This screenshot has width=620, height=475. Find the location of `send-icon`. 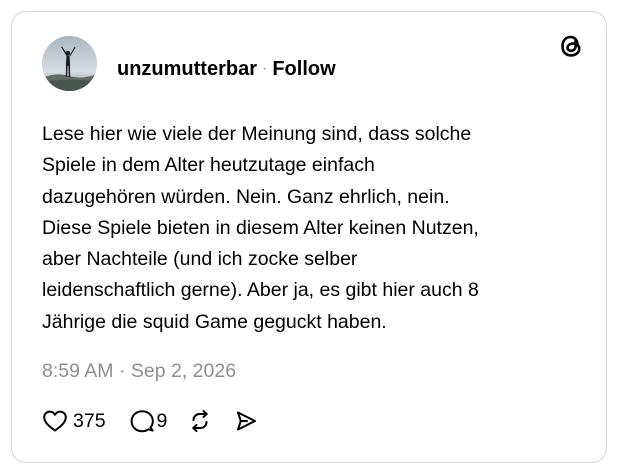

send-icon is located at coordinates (246, 421).